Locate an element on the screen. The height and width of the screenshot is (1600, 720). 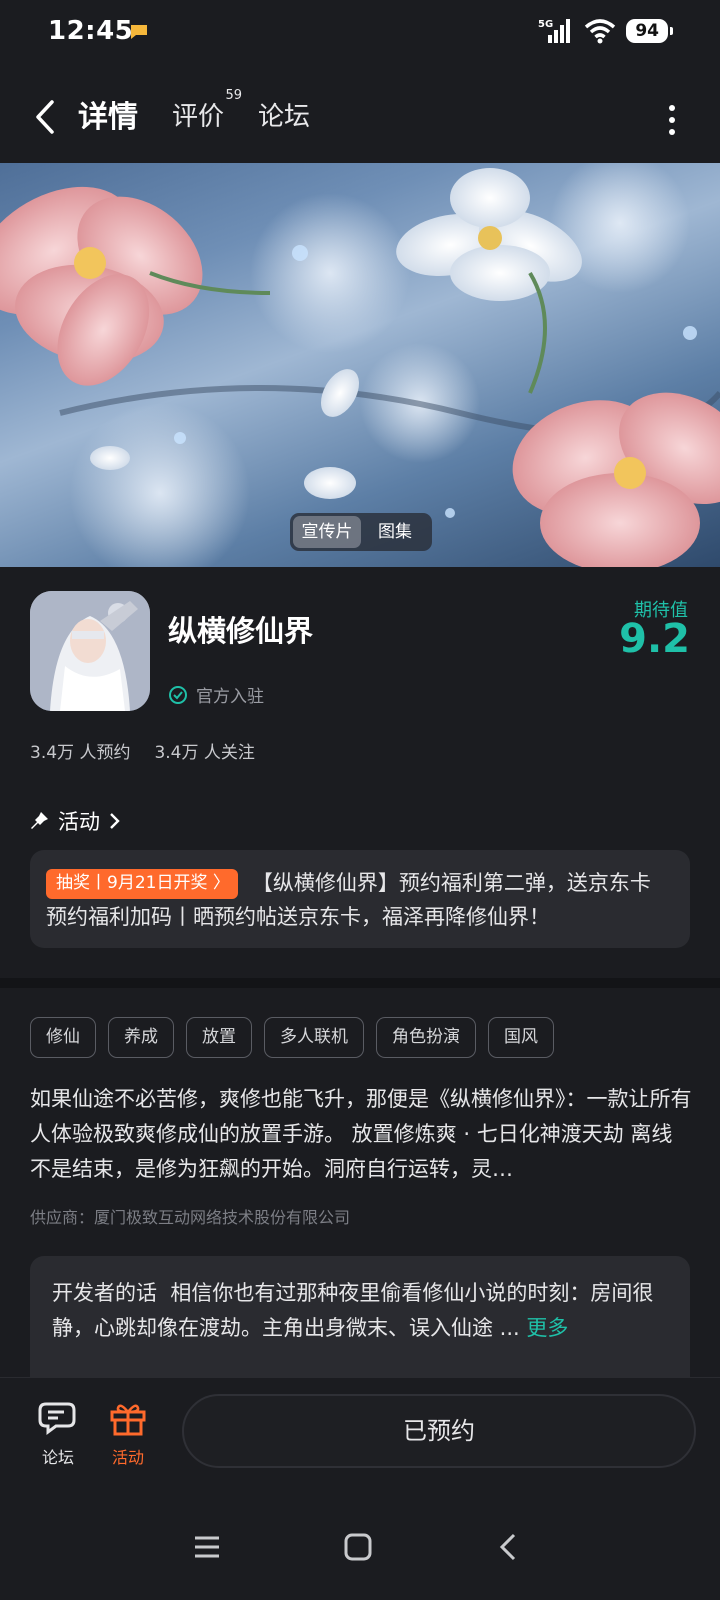
verified-check-icon is located at coordinates (178, 694).